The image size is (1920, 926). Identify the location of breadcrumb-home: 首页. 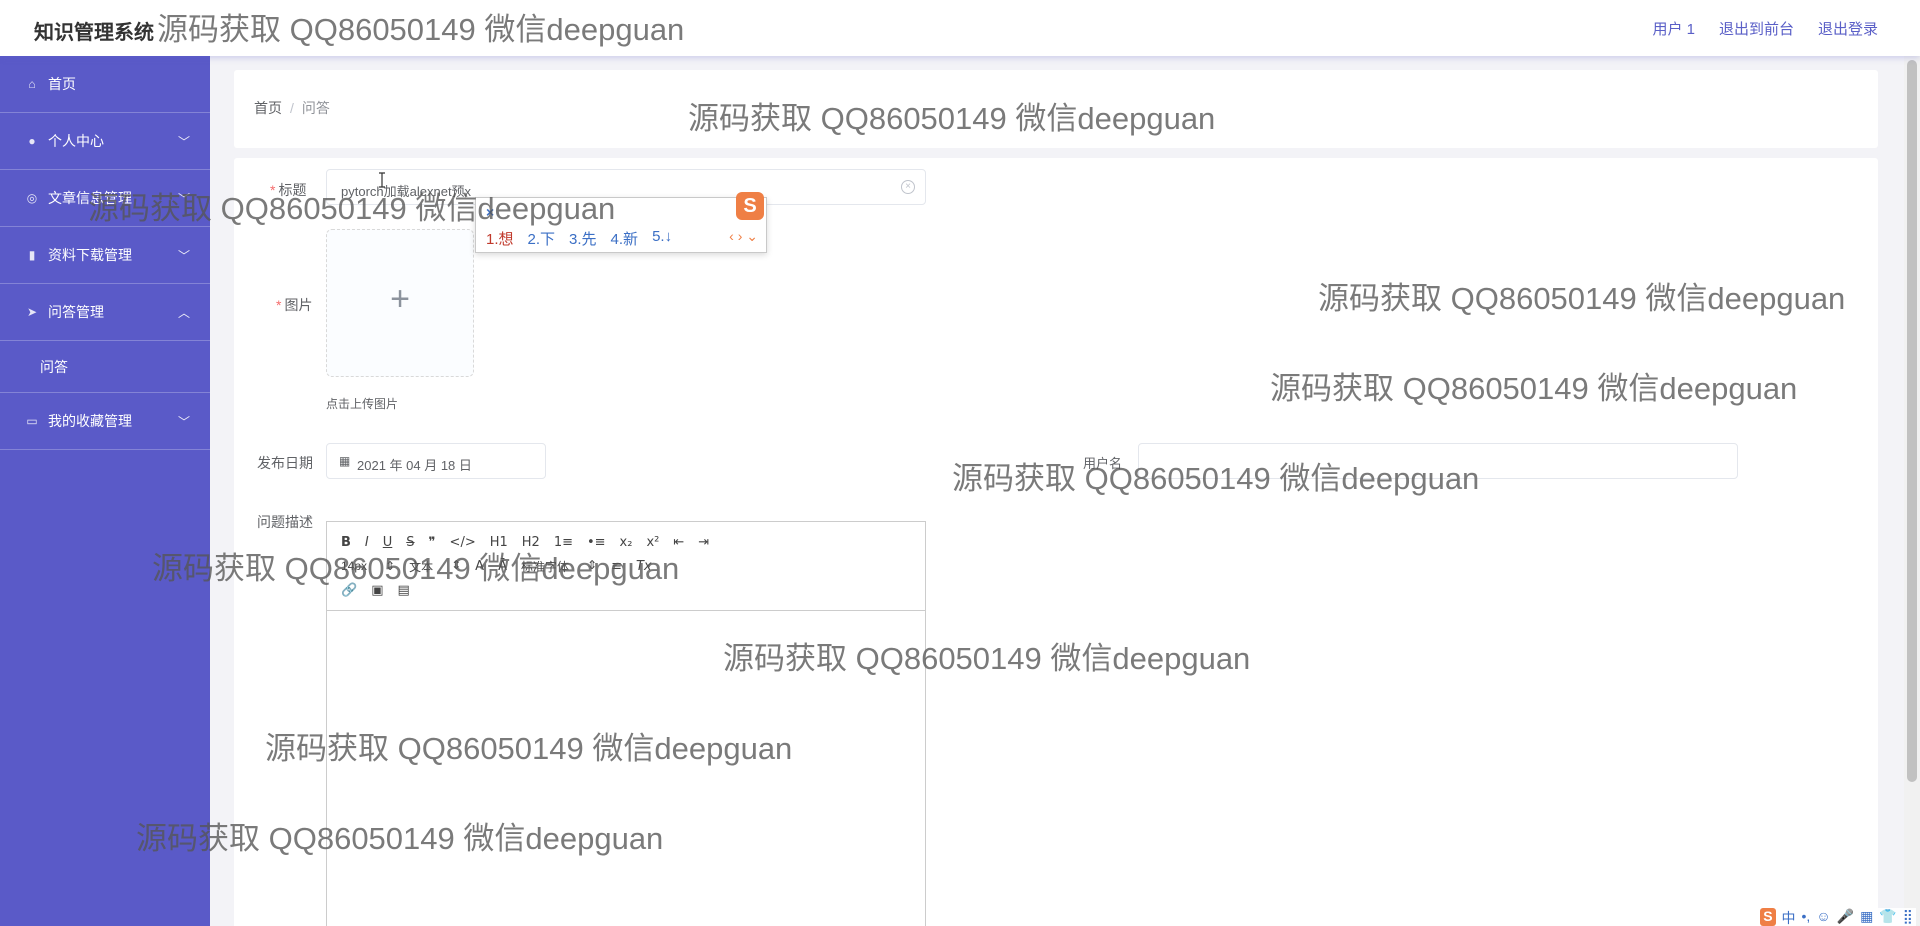
(268, 108).